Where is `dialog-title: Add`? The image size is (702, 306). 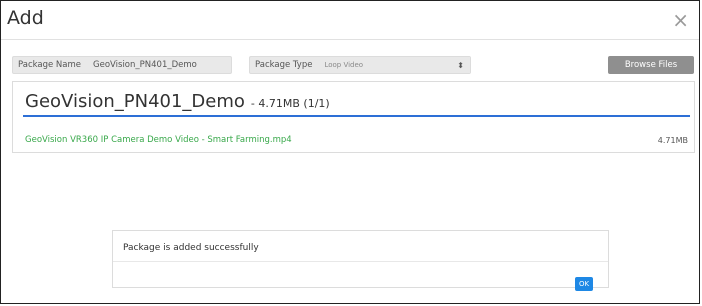 dialog-title: Add is located at coordinates (25, 18).